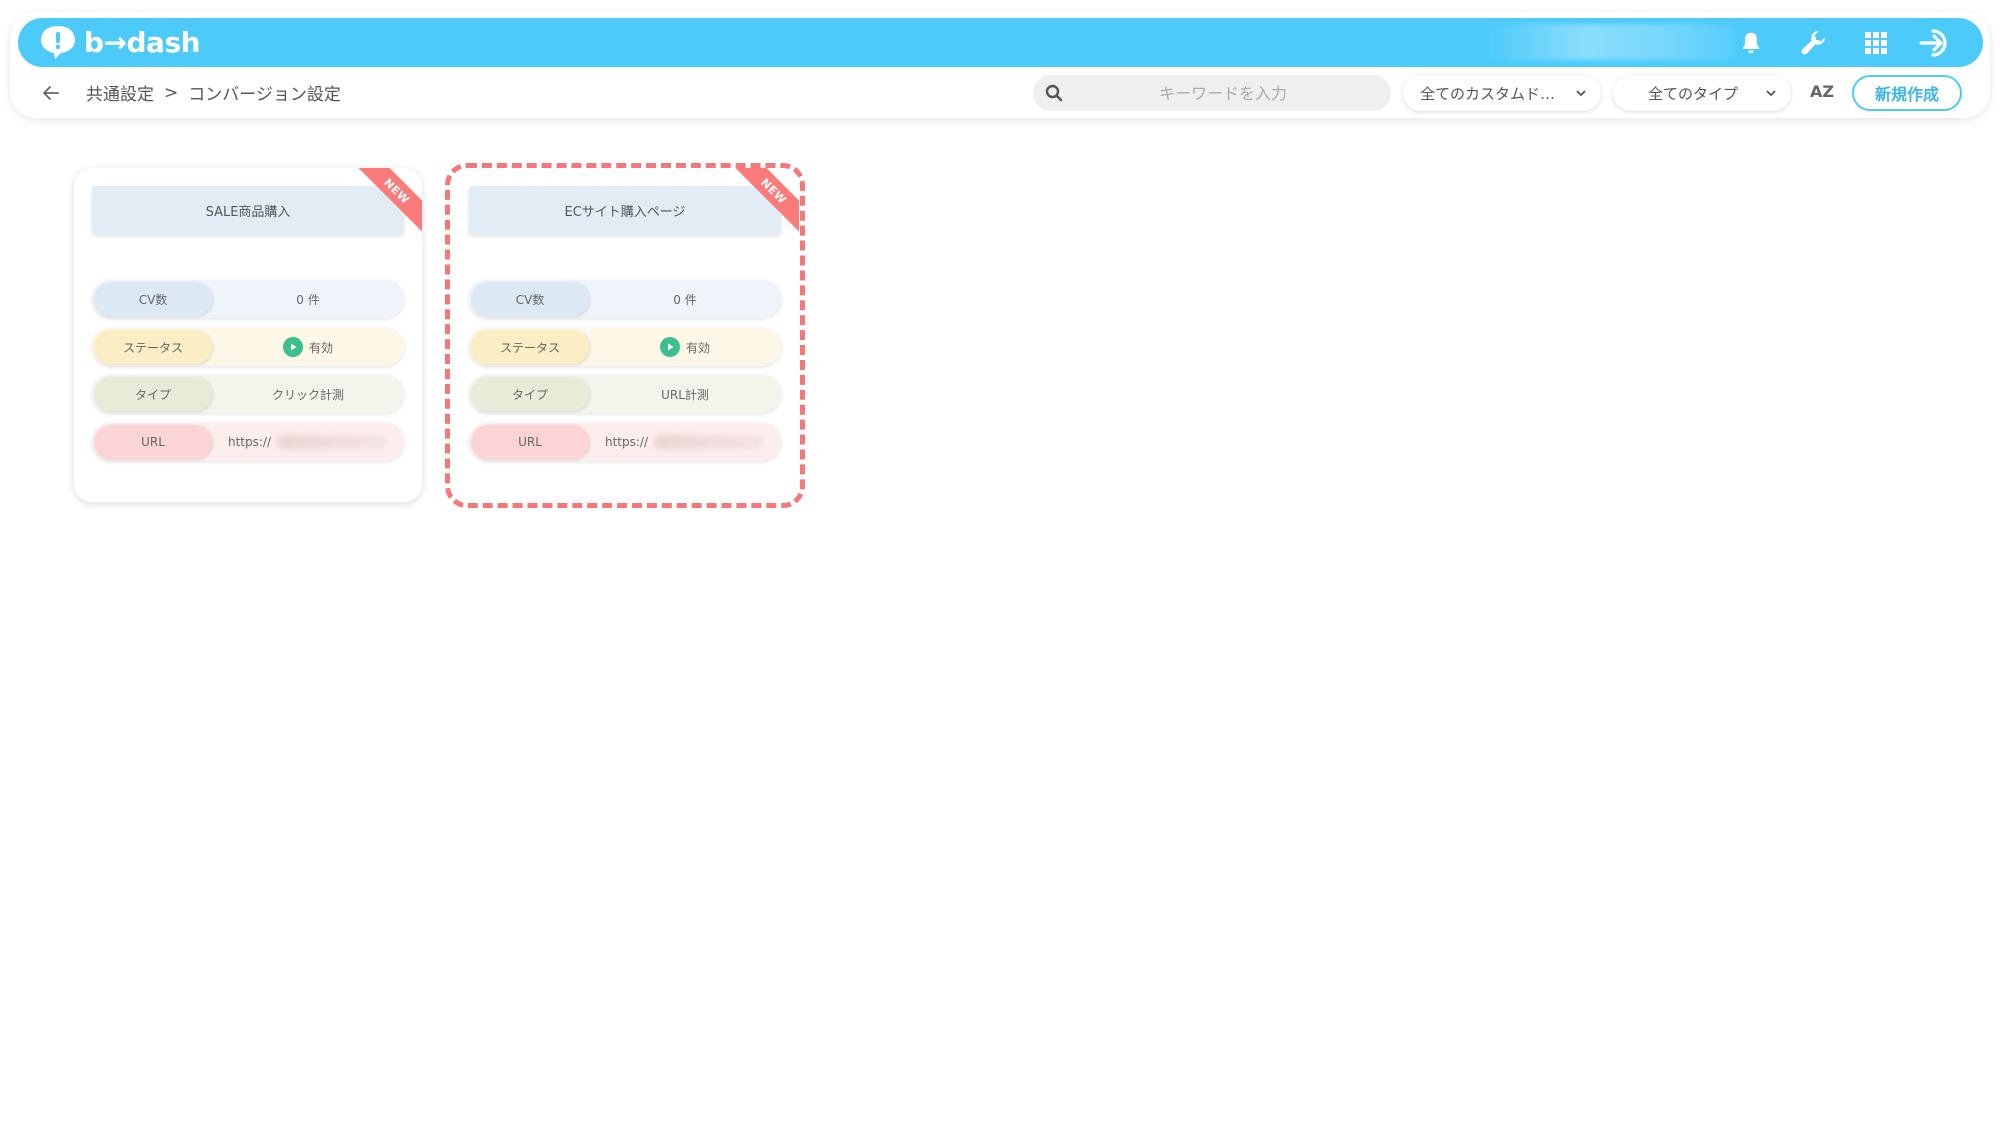 This screenshot has height=1125, width=2000. What do you see at coordinates (1054, 93) in the screenshot?
I see `search-icon` at bounding box center [1054, 93].